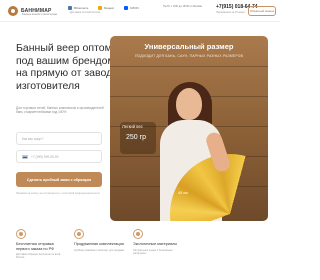 The width and height of the screenshot is (320, 280). I want to click on russia-flag-icon, so click(25, 156).